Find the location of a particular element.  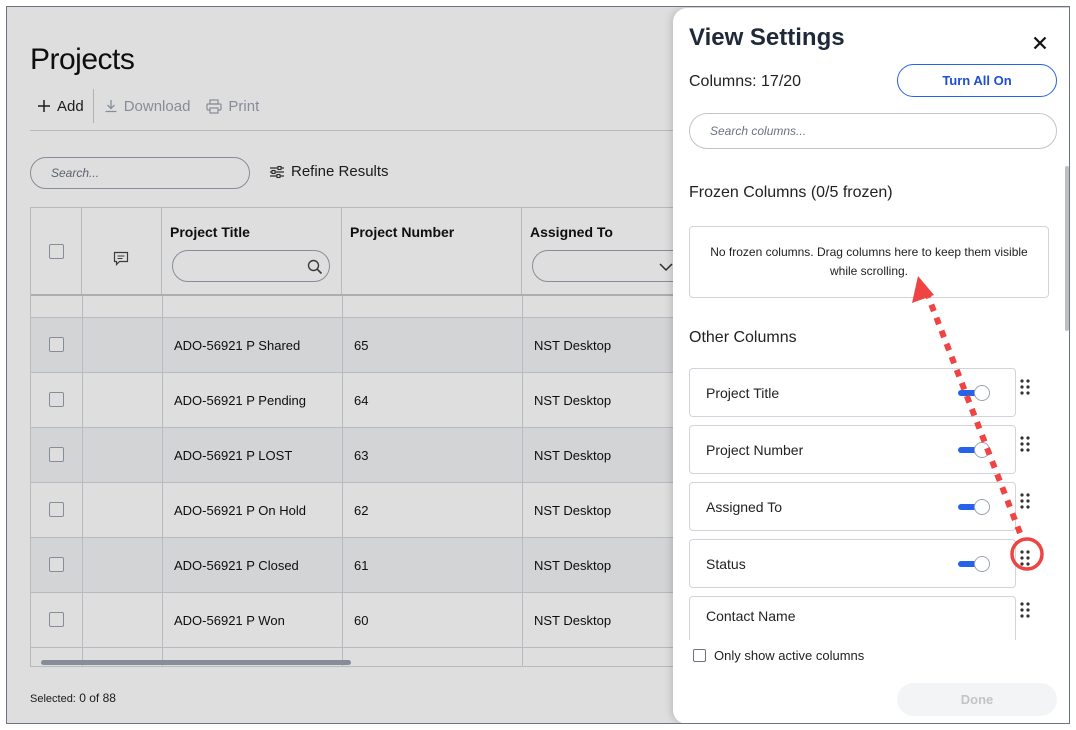

column-item-label: Contact Name is located at coordinates (751, 616).